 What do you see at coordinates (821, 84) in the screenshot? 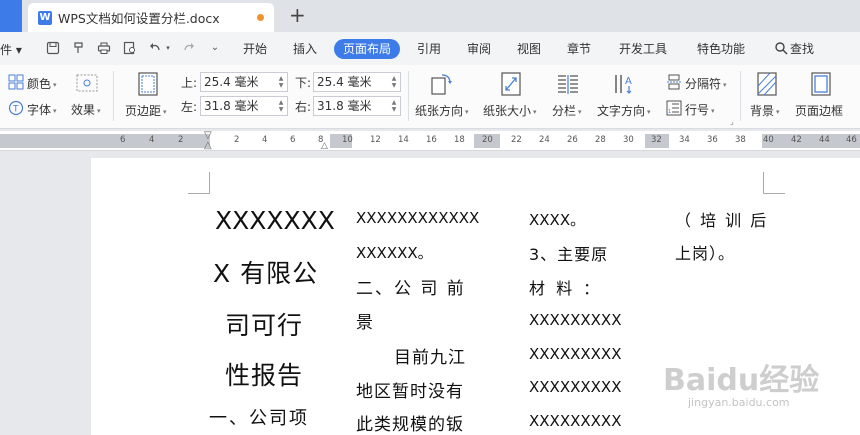
I see `page-border-icon` at bounding box center [821, 84].